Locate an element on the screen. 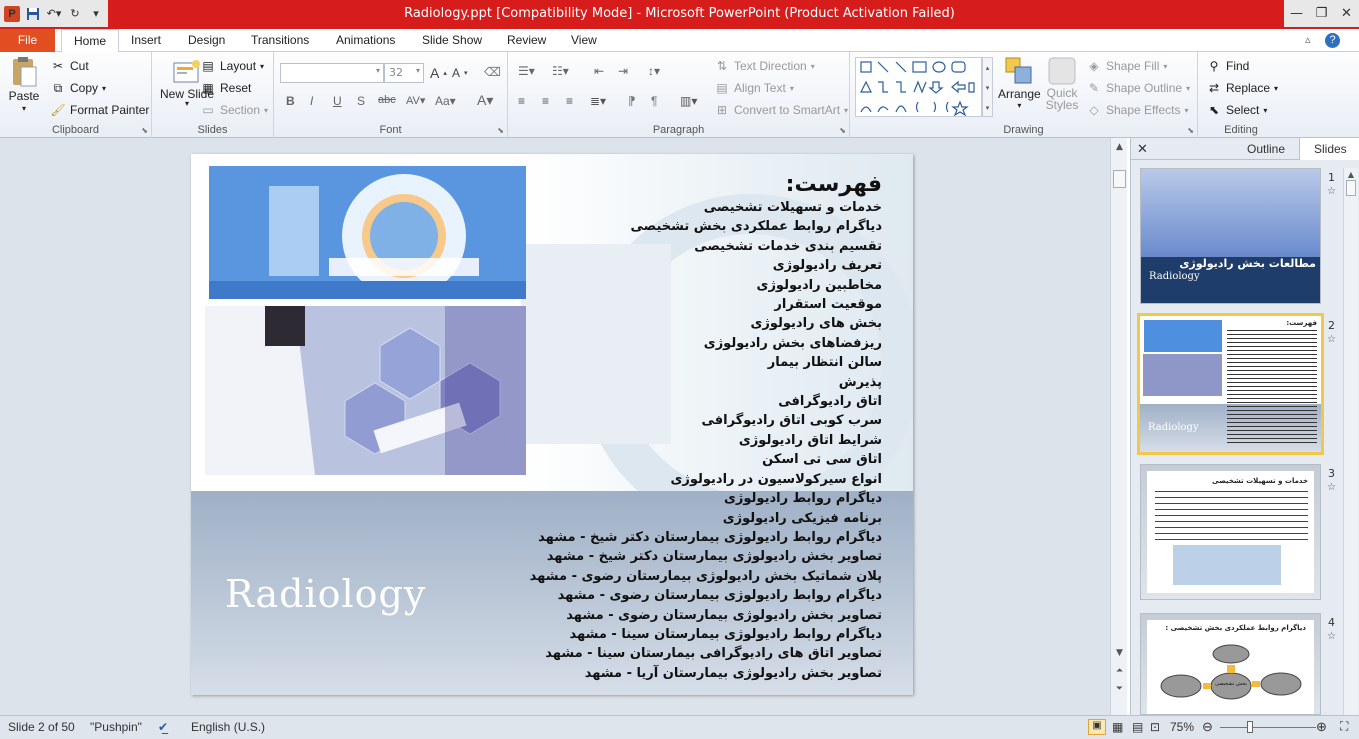 This screenshot has height=739, width=1359. next-slide-icon: ⏷ is located at coordinates (1119, 691).